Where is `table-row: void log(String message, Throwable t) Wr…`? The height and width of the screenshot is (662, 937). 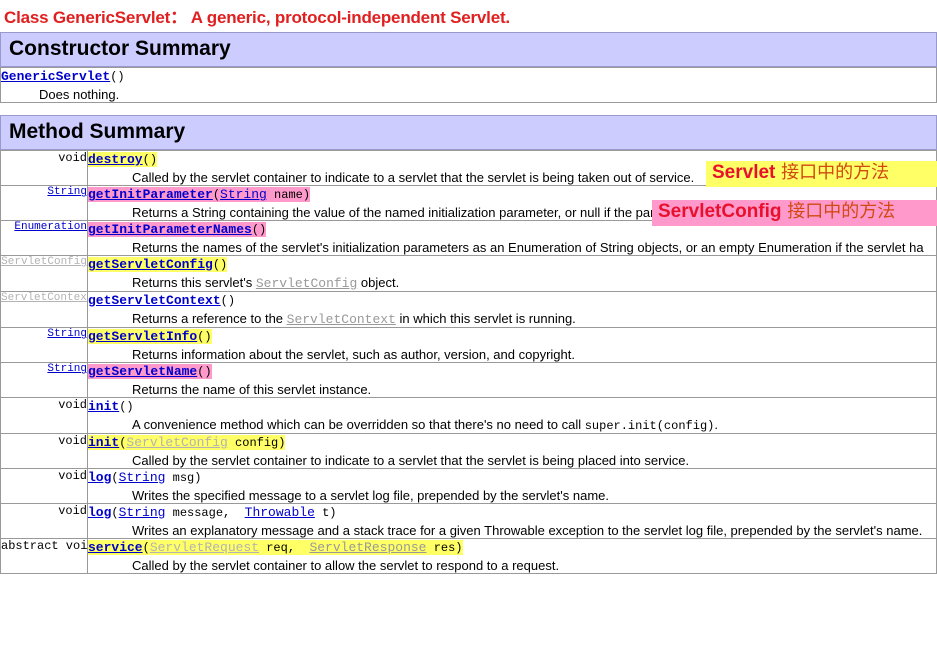
table-row: void log(String message, Throwable t) Wr… is located at coordinates (468, 520).